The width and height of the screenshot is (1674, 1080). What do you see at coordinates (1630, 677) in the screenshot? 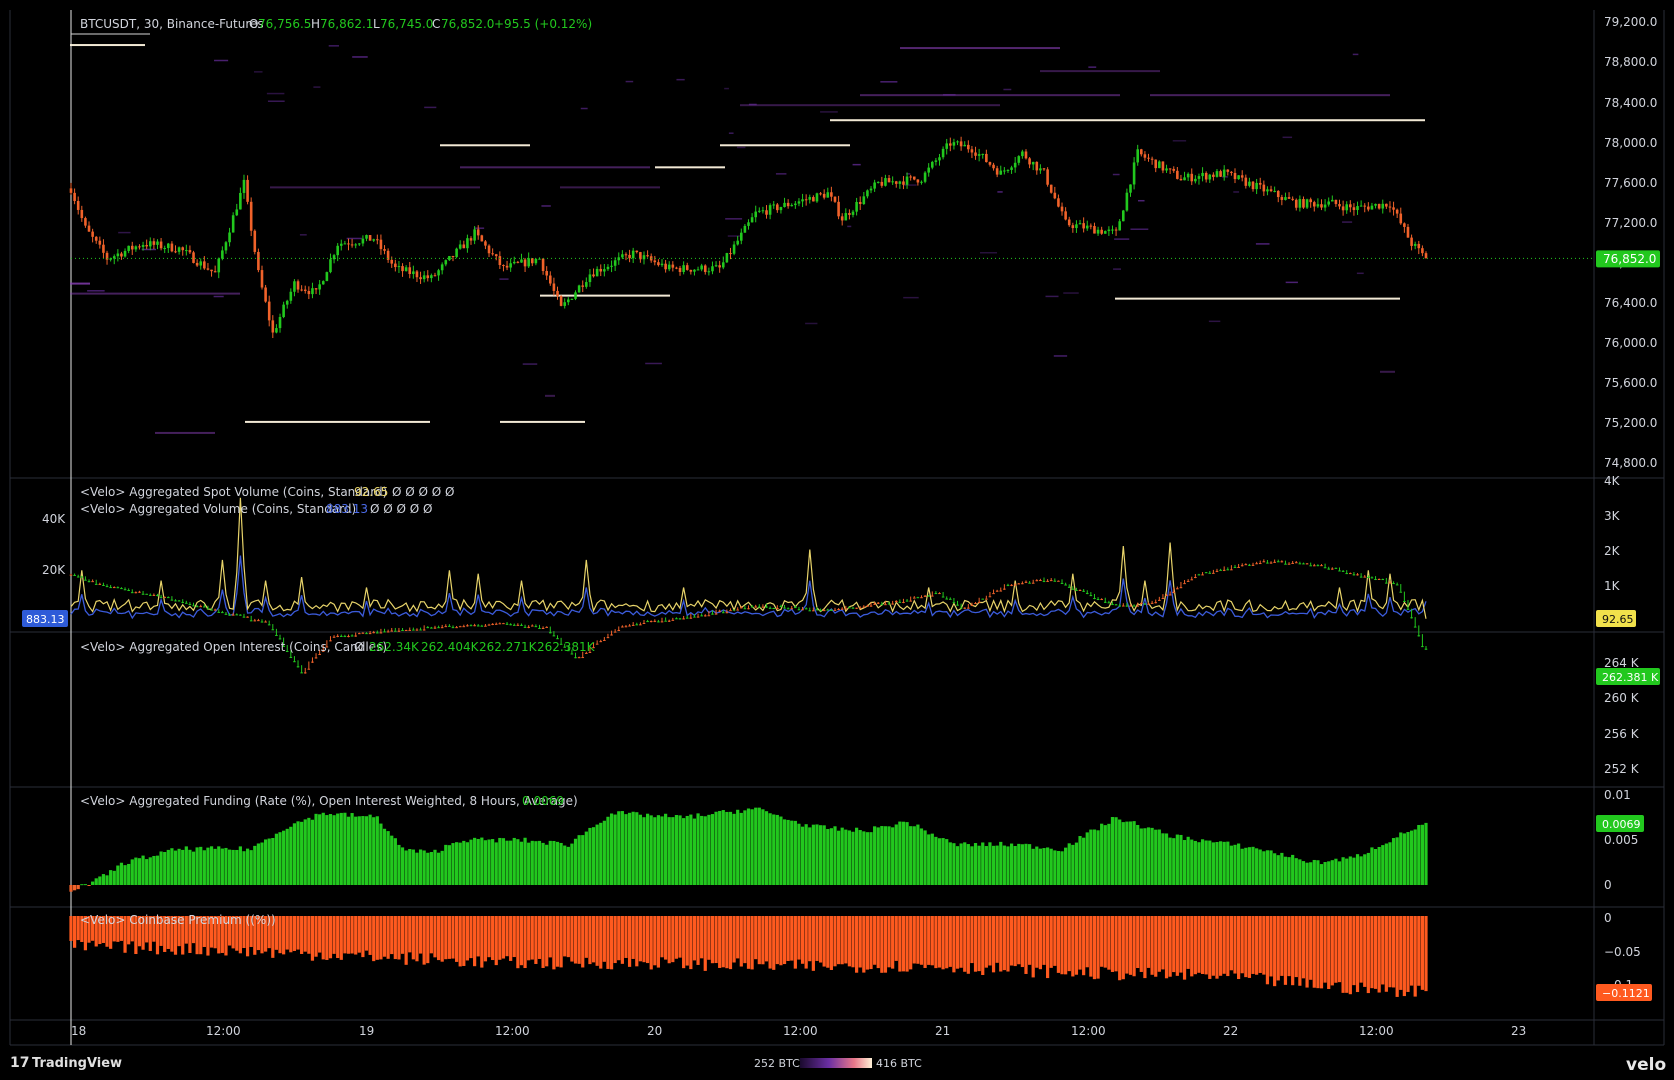
I see `oi-badge-text: 262.381 K` at bounding box center [1630, 677].